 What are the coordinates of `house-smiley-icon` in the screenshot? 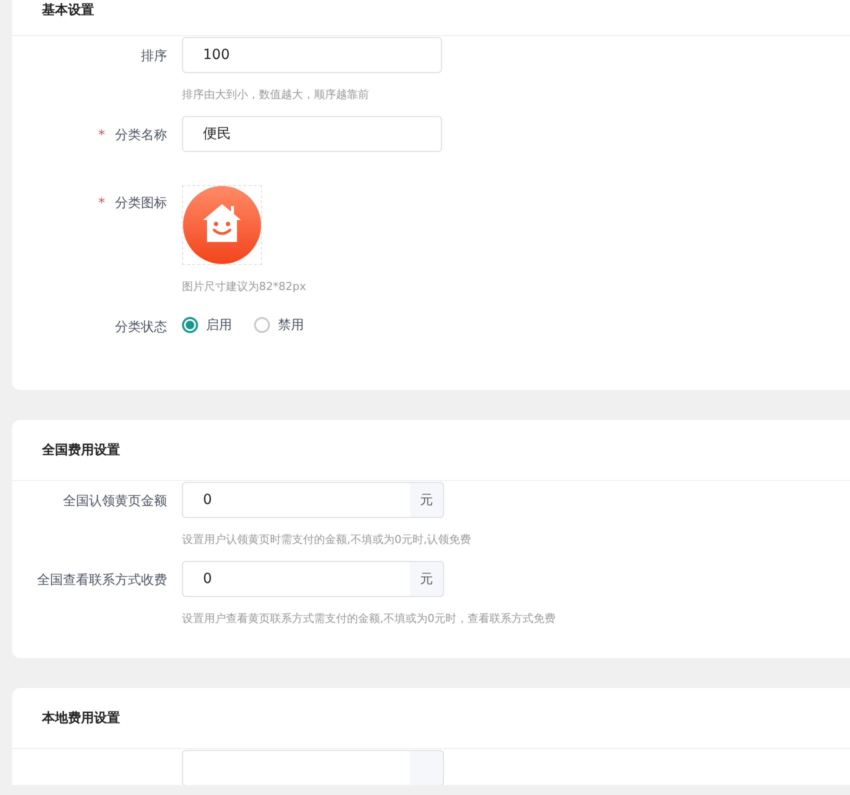 It's located at (222, 225).